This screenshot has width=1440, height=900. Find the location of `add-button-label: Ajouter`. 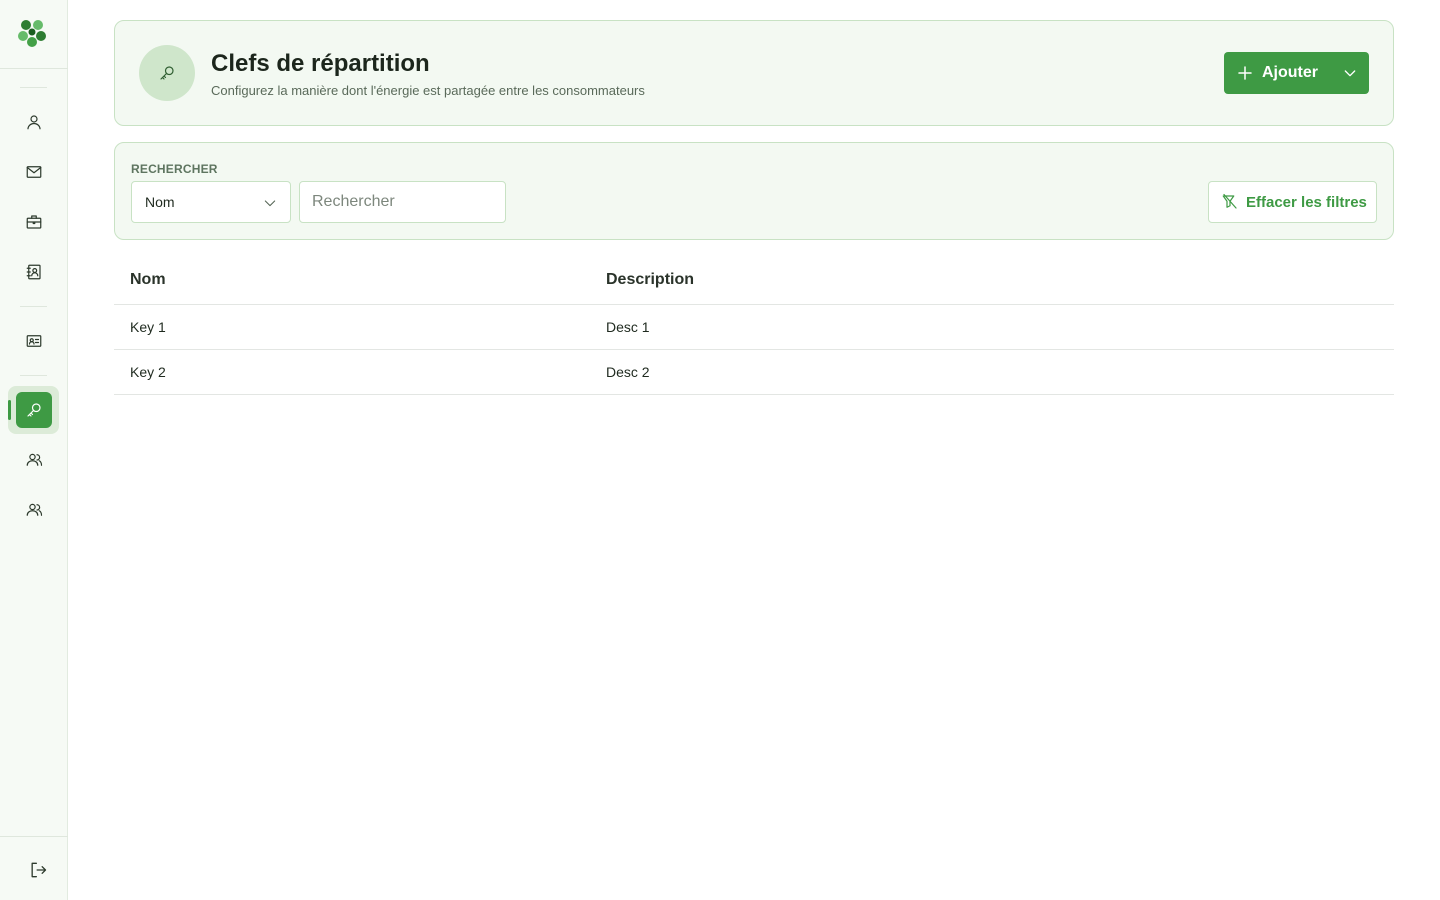

add-button-label: Ajouter is located at coordinates (1290, 72).